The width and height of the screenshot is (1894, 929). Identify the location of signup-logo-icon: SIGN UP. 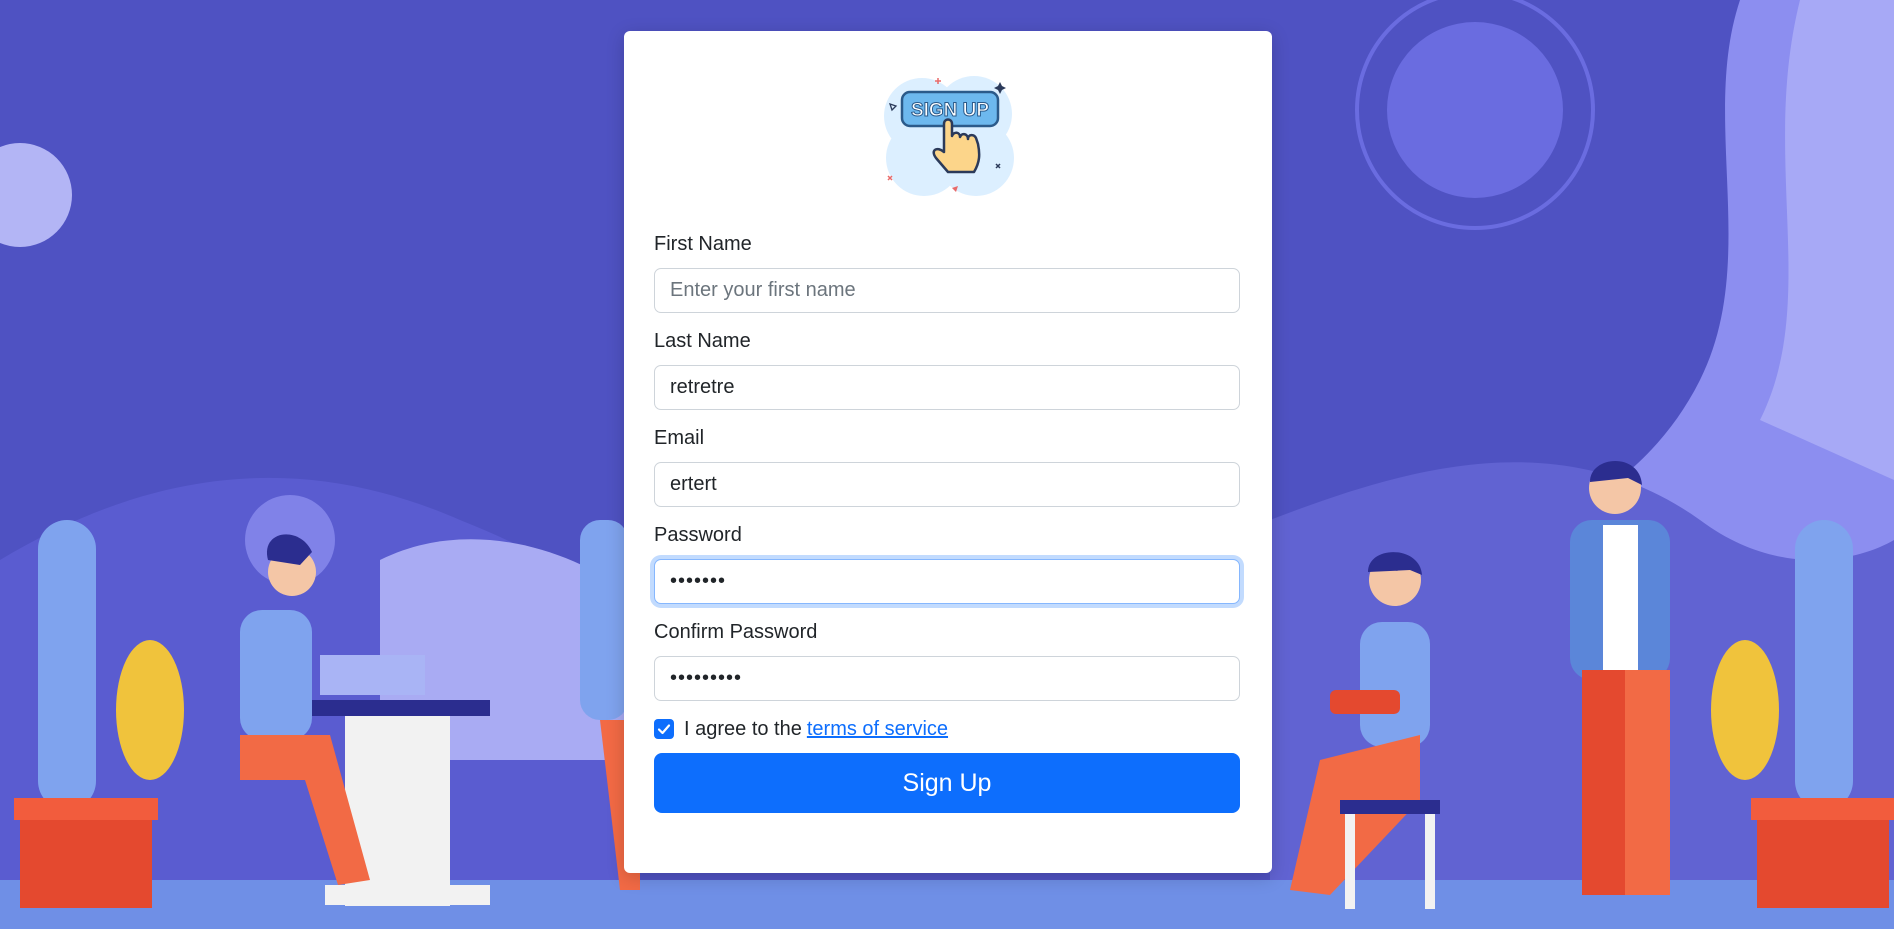
(949, 136).